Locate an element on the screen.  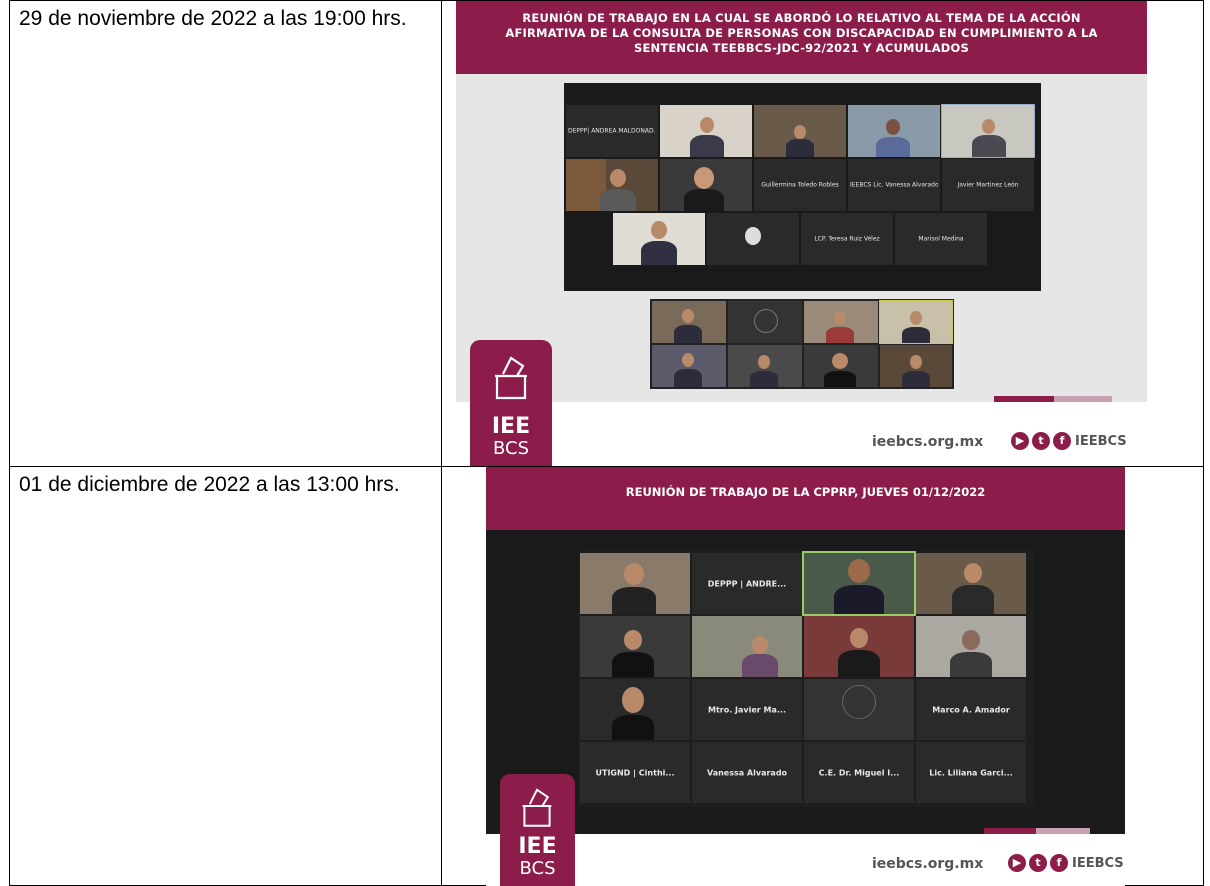
slide-1-gallery-window is located at coordinates (802, 344).